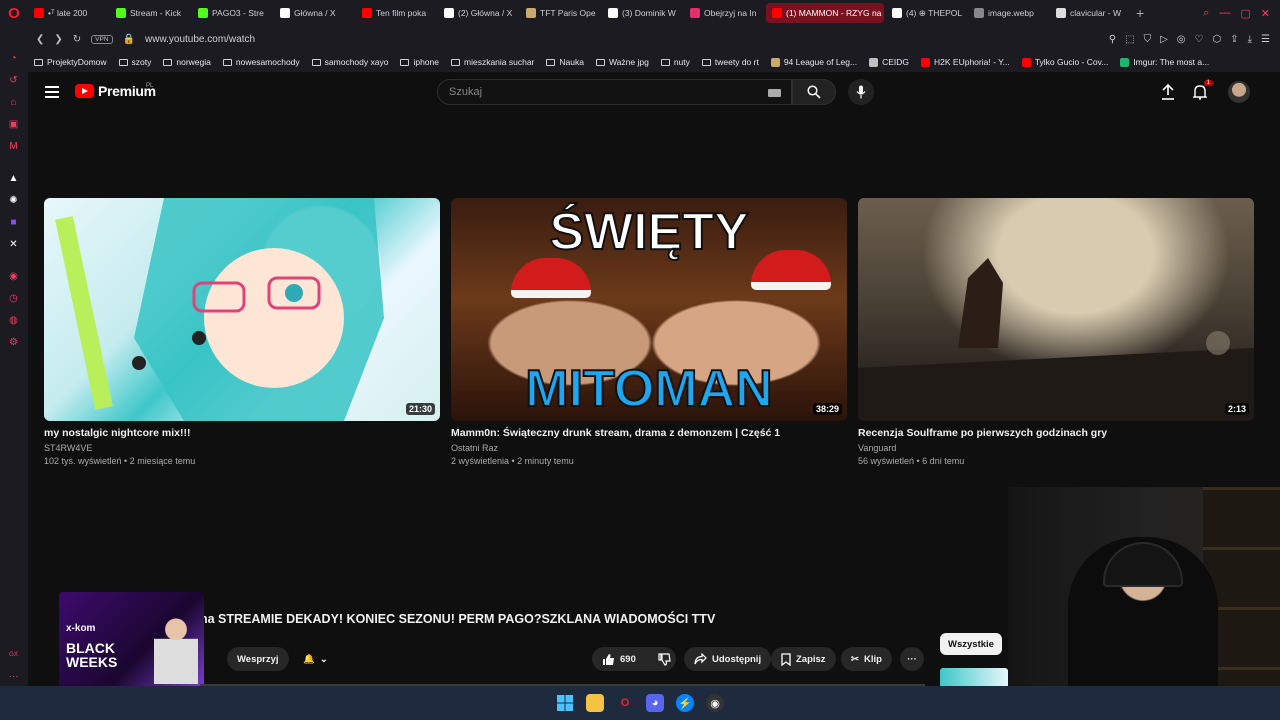  Describe the element at coordinates (889, 62) in the screenshot. I see `bookmark-item: CEIDG` at that location.